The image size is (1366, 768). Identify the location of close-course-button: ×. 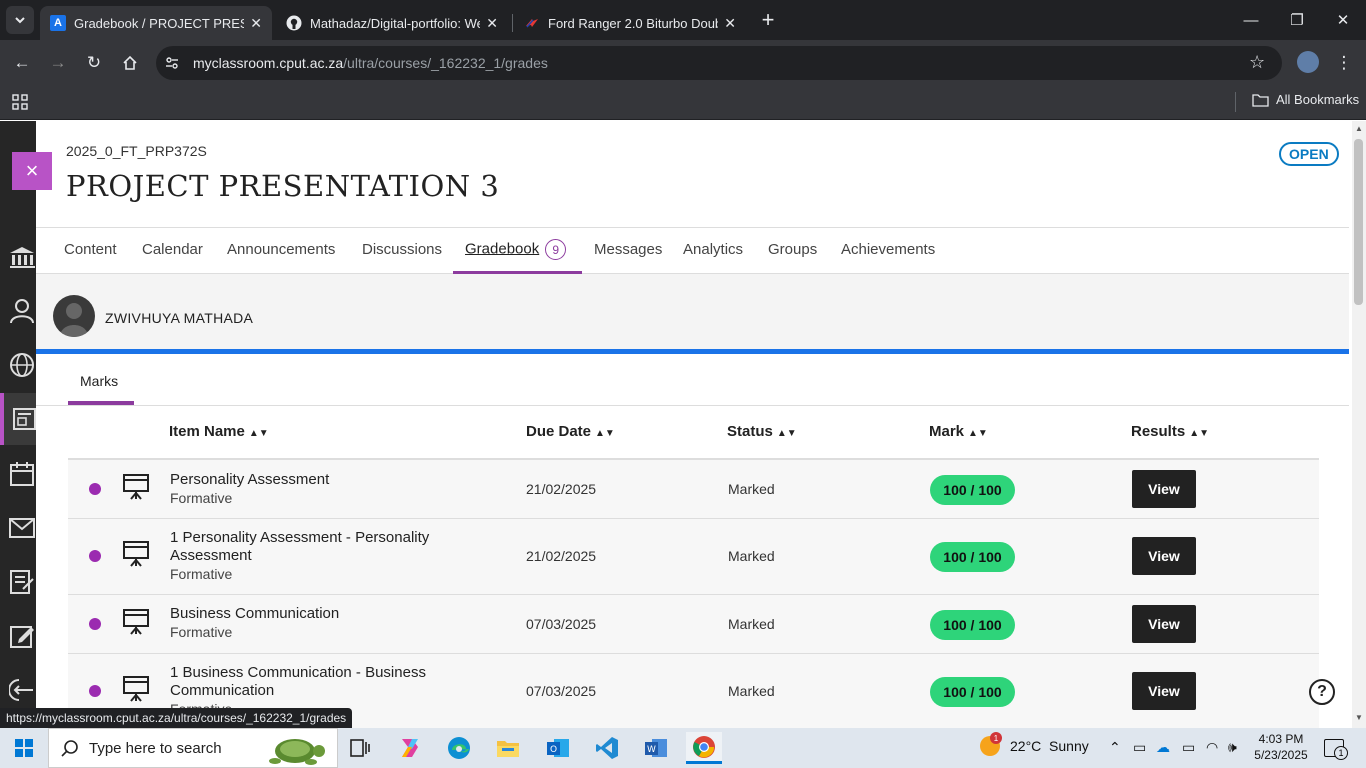
(32, 171).